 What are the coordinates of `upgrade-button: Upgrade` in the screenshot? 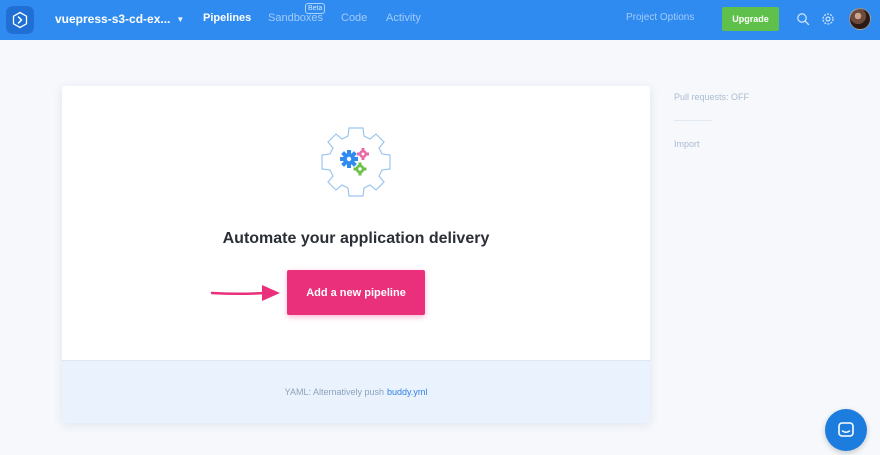 It's located at (750, 19).